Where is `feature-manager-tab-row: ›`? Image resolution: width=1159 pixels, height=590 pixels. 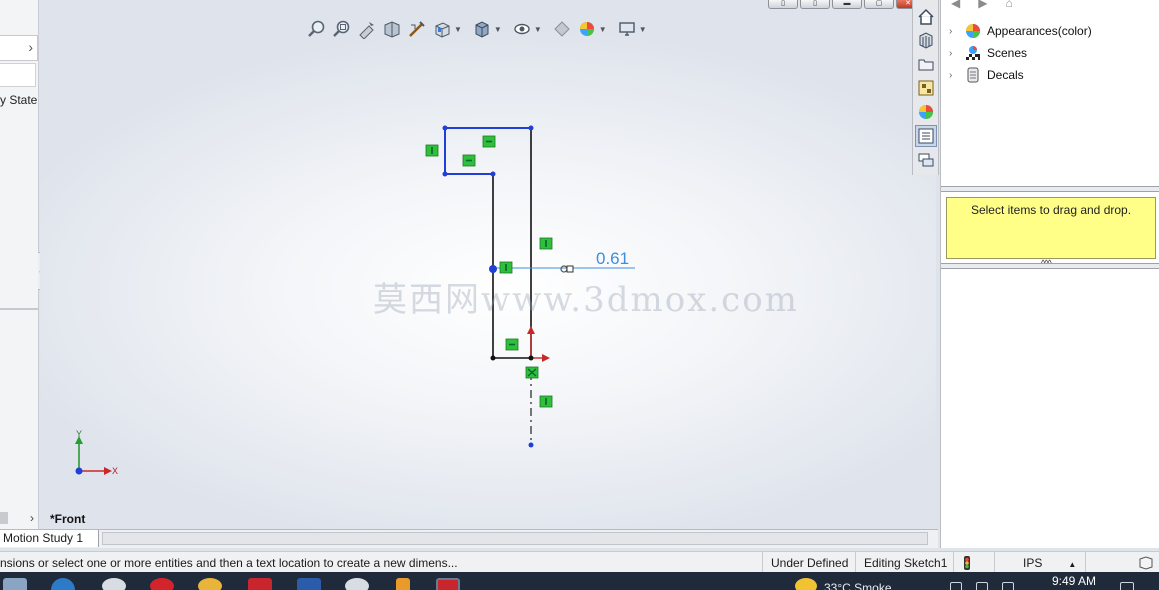
feature-manager-tab-row: › is located at coordinates (19, 48).